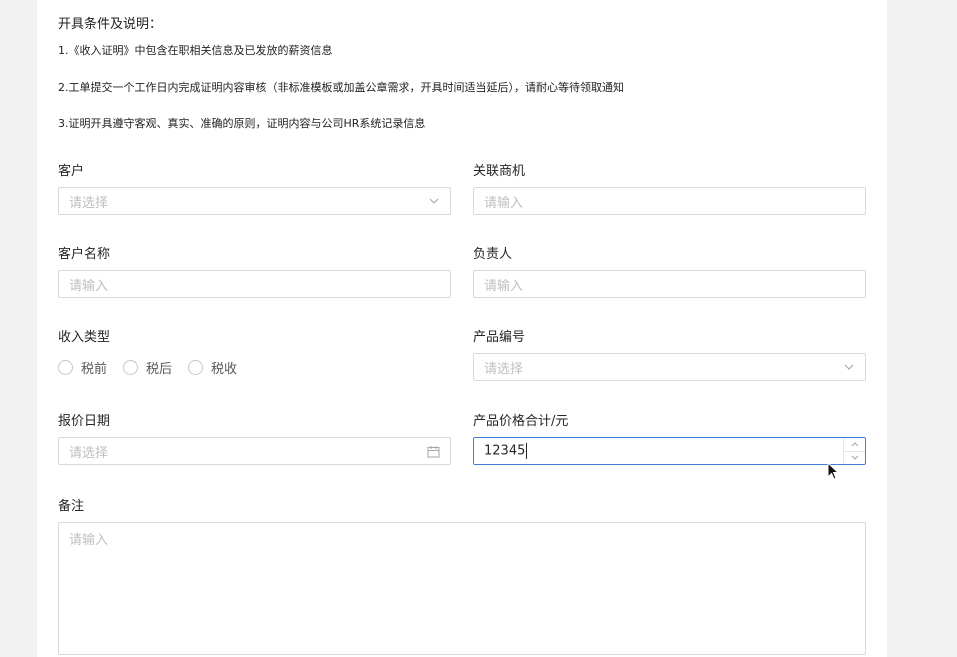 The height and width of the screenshot is (657, 957). I want to click on customer-name-placeholder: 请输入, so click(89, 286).